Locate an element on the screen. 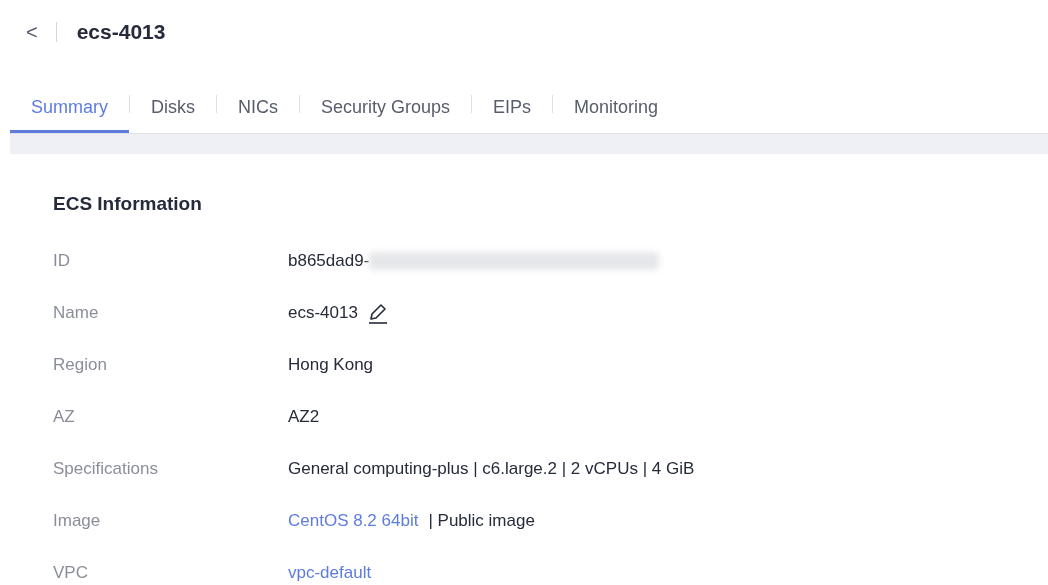 The width and height of the screenshot is (1048, 585). field-value: General computing-plus | c6.large.2 | 2 vCPUs | 4 GiB is located at coordinates (491, 468).